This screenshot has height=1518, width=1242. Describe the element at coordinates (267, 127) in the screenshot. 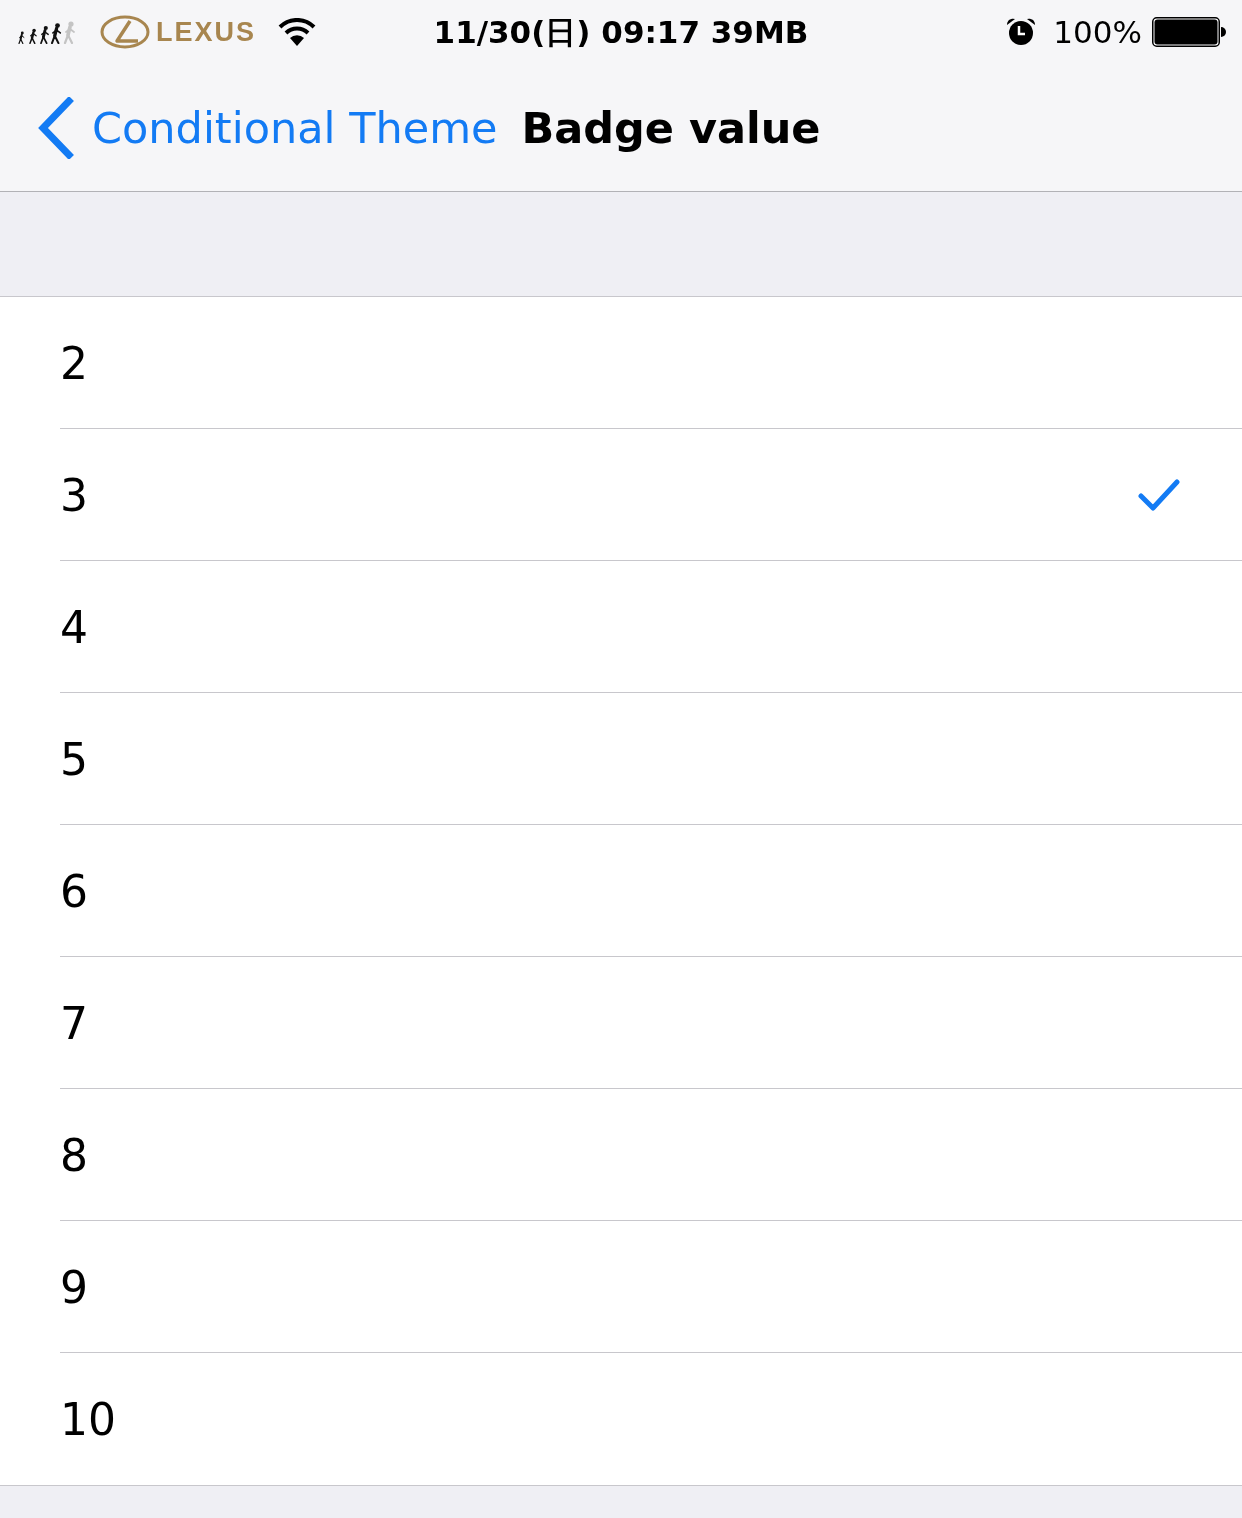

I see `back-button: Conditional Theme` at that location.